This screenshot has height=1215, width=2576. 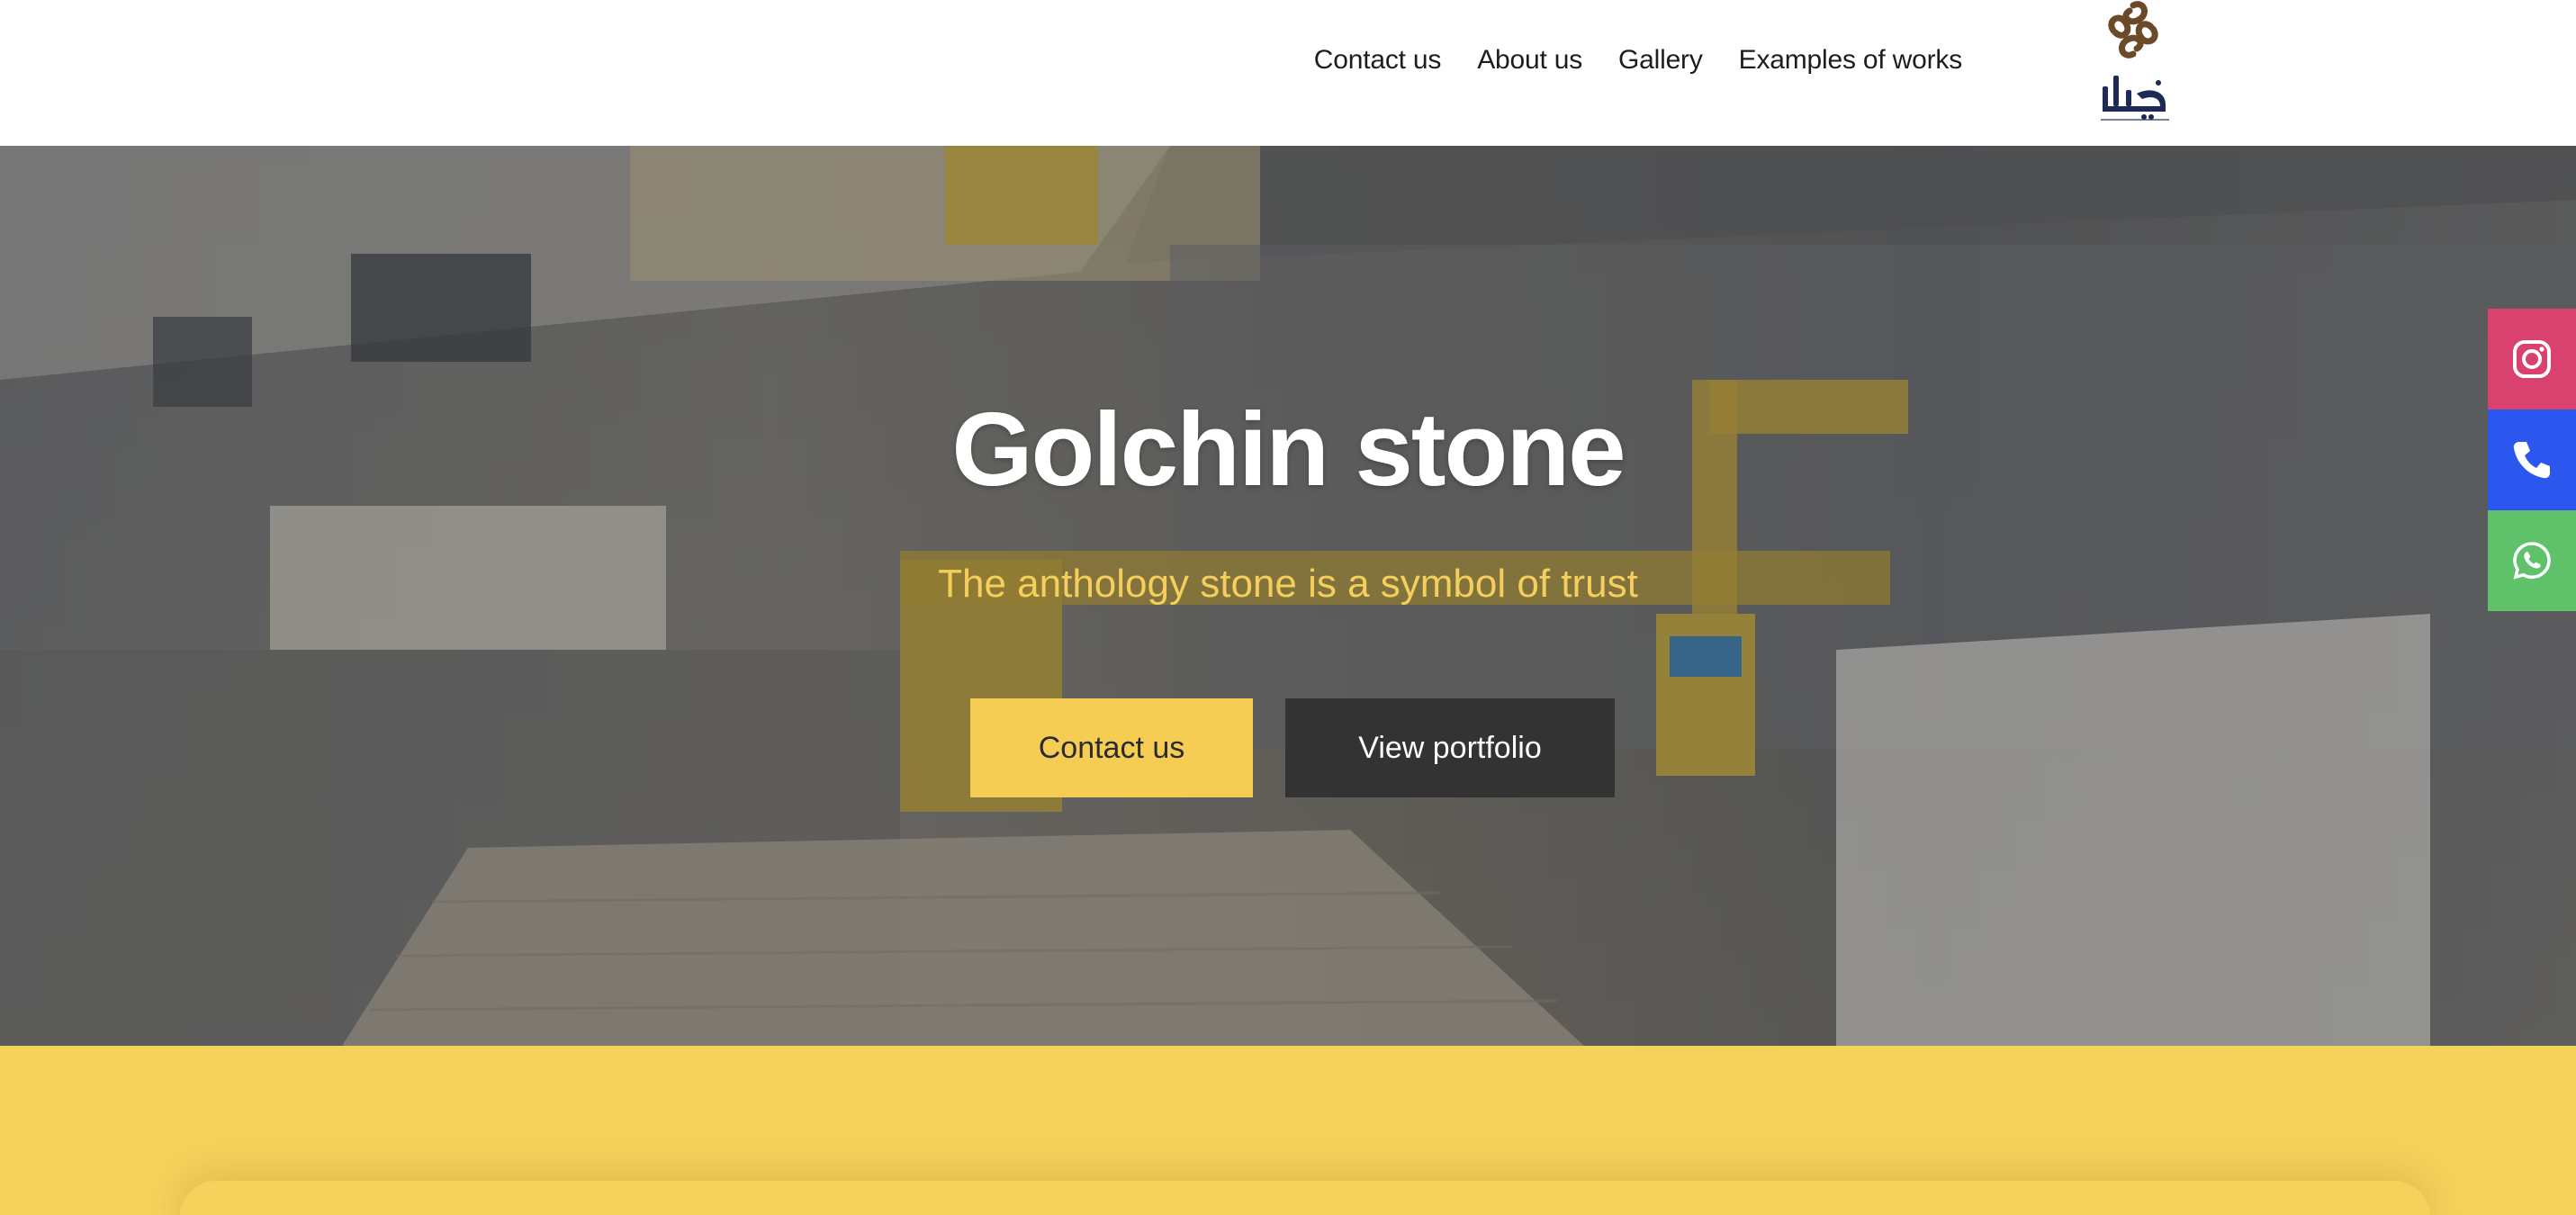 I want to click on phone-icon, so click(x=2531, y=460).